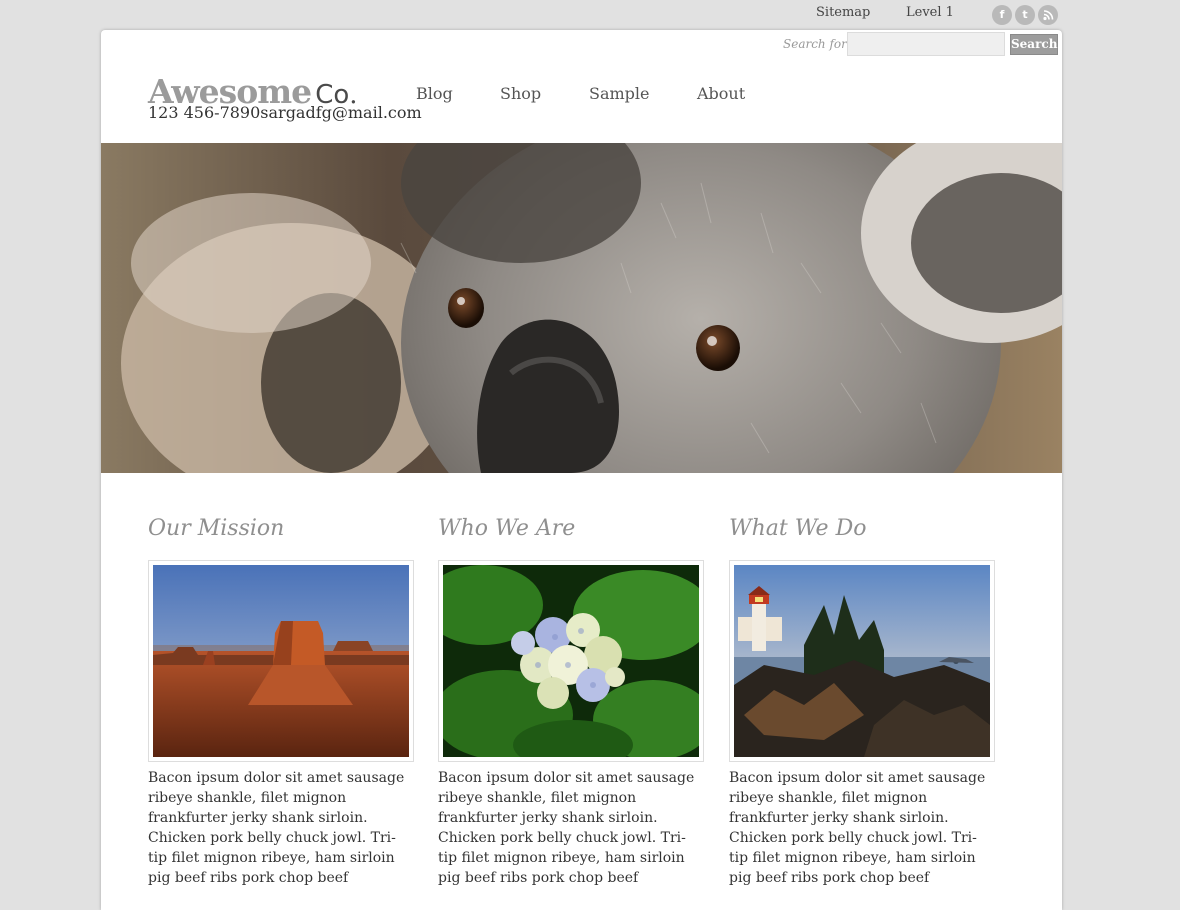  I want to click on search-button: Search, so click(1034, 44).